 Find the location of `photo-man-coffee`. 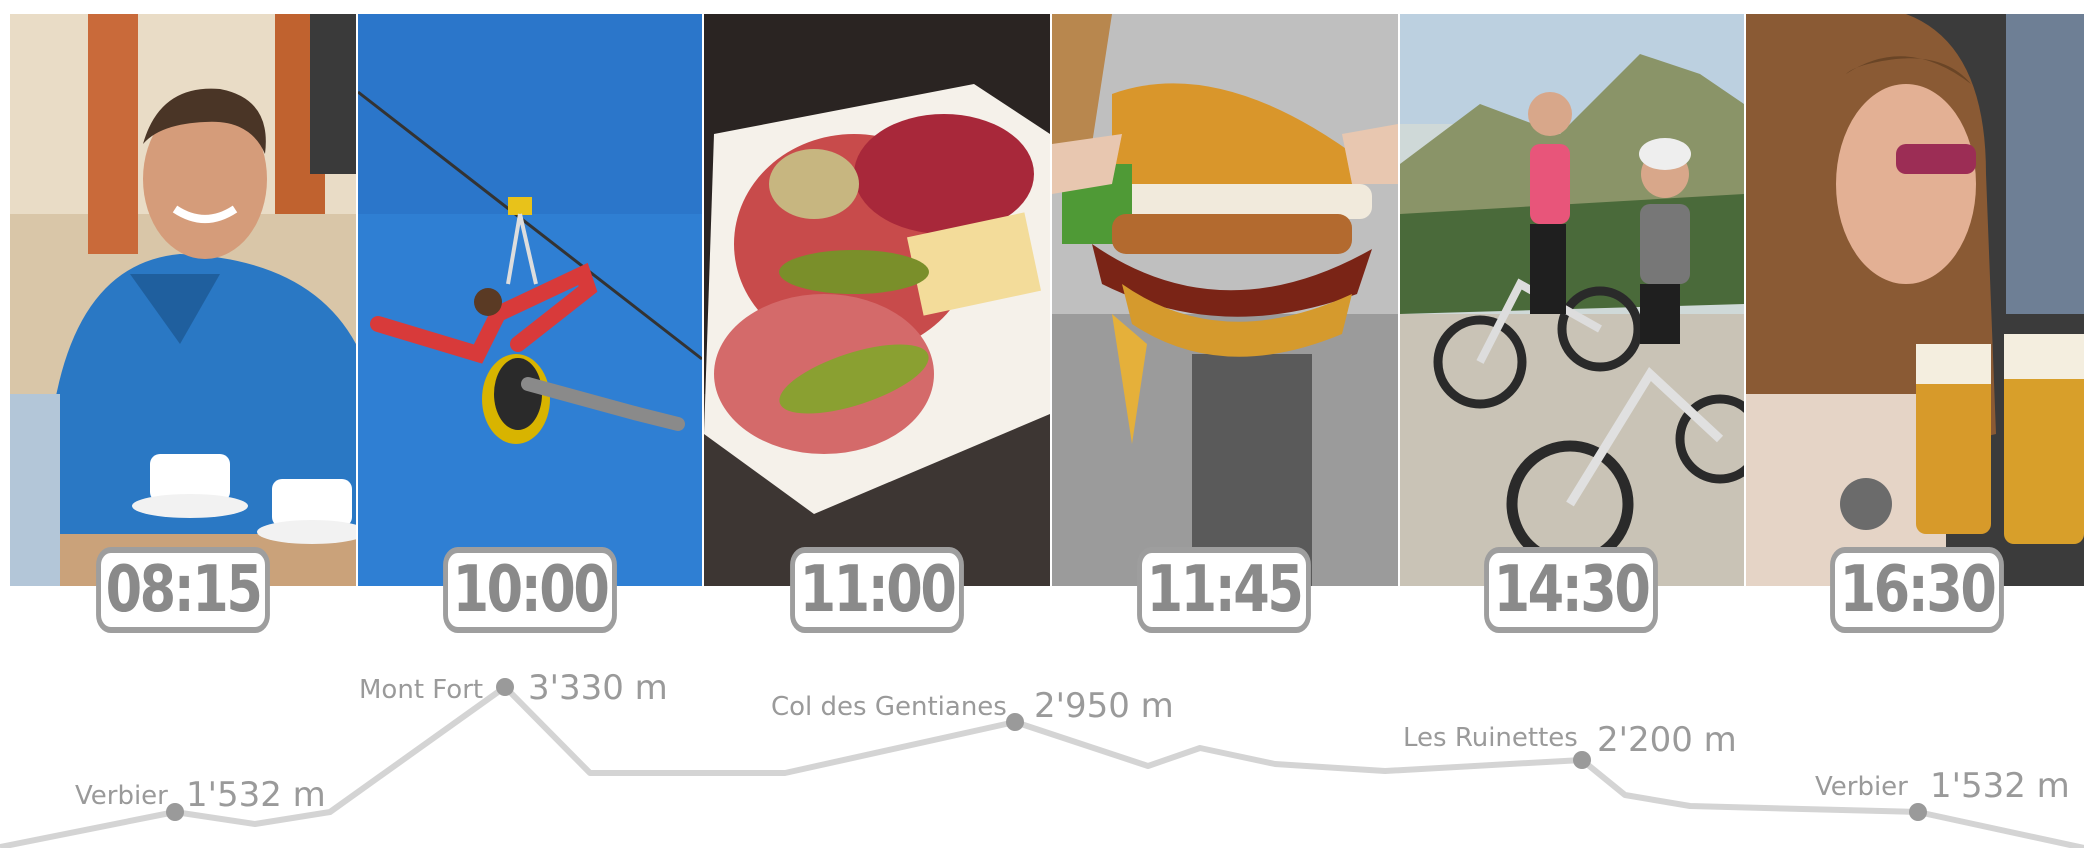

photo-man-coffee is located at coordinates (183, 300).